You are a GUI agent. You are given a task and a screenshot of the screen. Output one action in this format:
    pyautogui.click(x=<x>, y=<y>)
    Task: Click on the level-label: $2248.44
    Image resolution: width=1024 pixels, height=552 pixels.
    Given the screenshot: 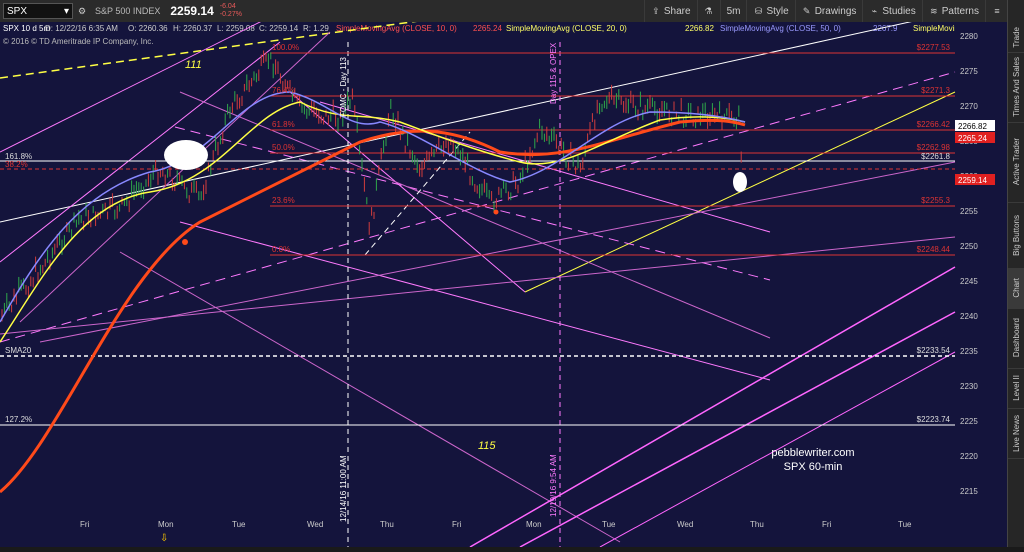 What is the action you would take?
    pyautogui.click(x=934, y=249)
    